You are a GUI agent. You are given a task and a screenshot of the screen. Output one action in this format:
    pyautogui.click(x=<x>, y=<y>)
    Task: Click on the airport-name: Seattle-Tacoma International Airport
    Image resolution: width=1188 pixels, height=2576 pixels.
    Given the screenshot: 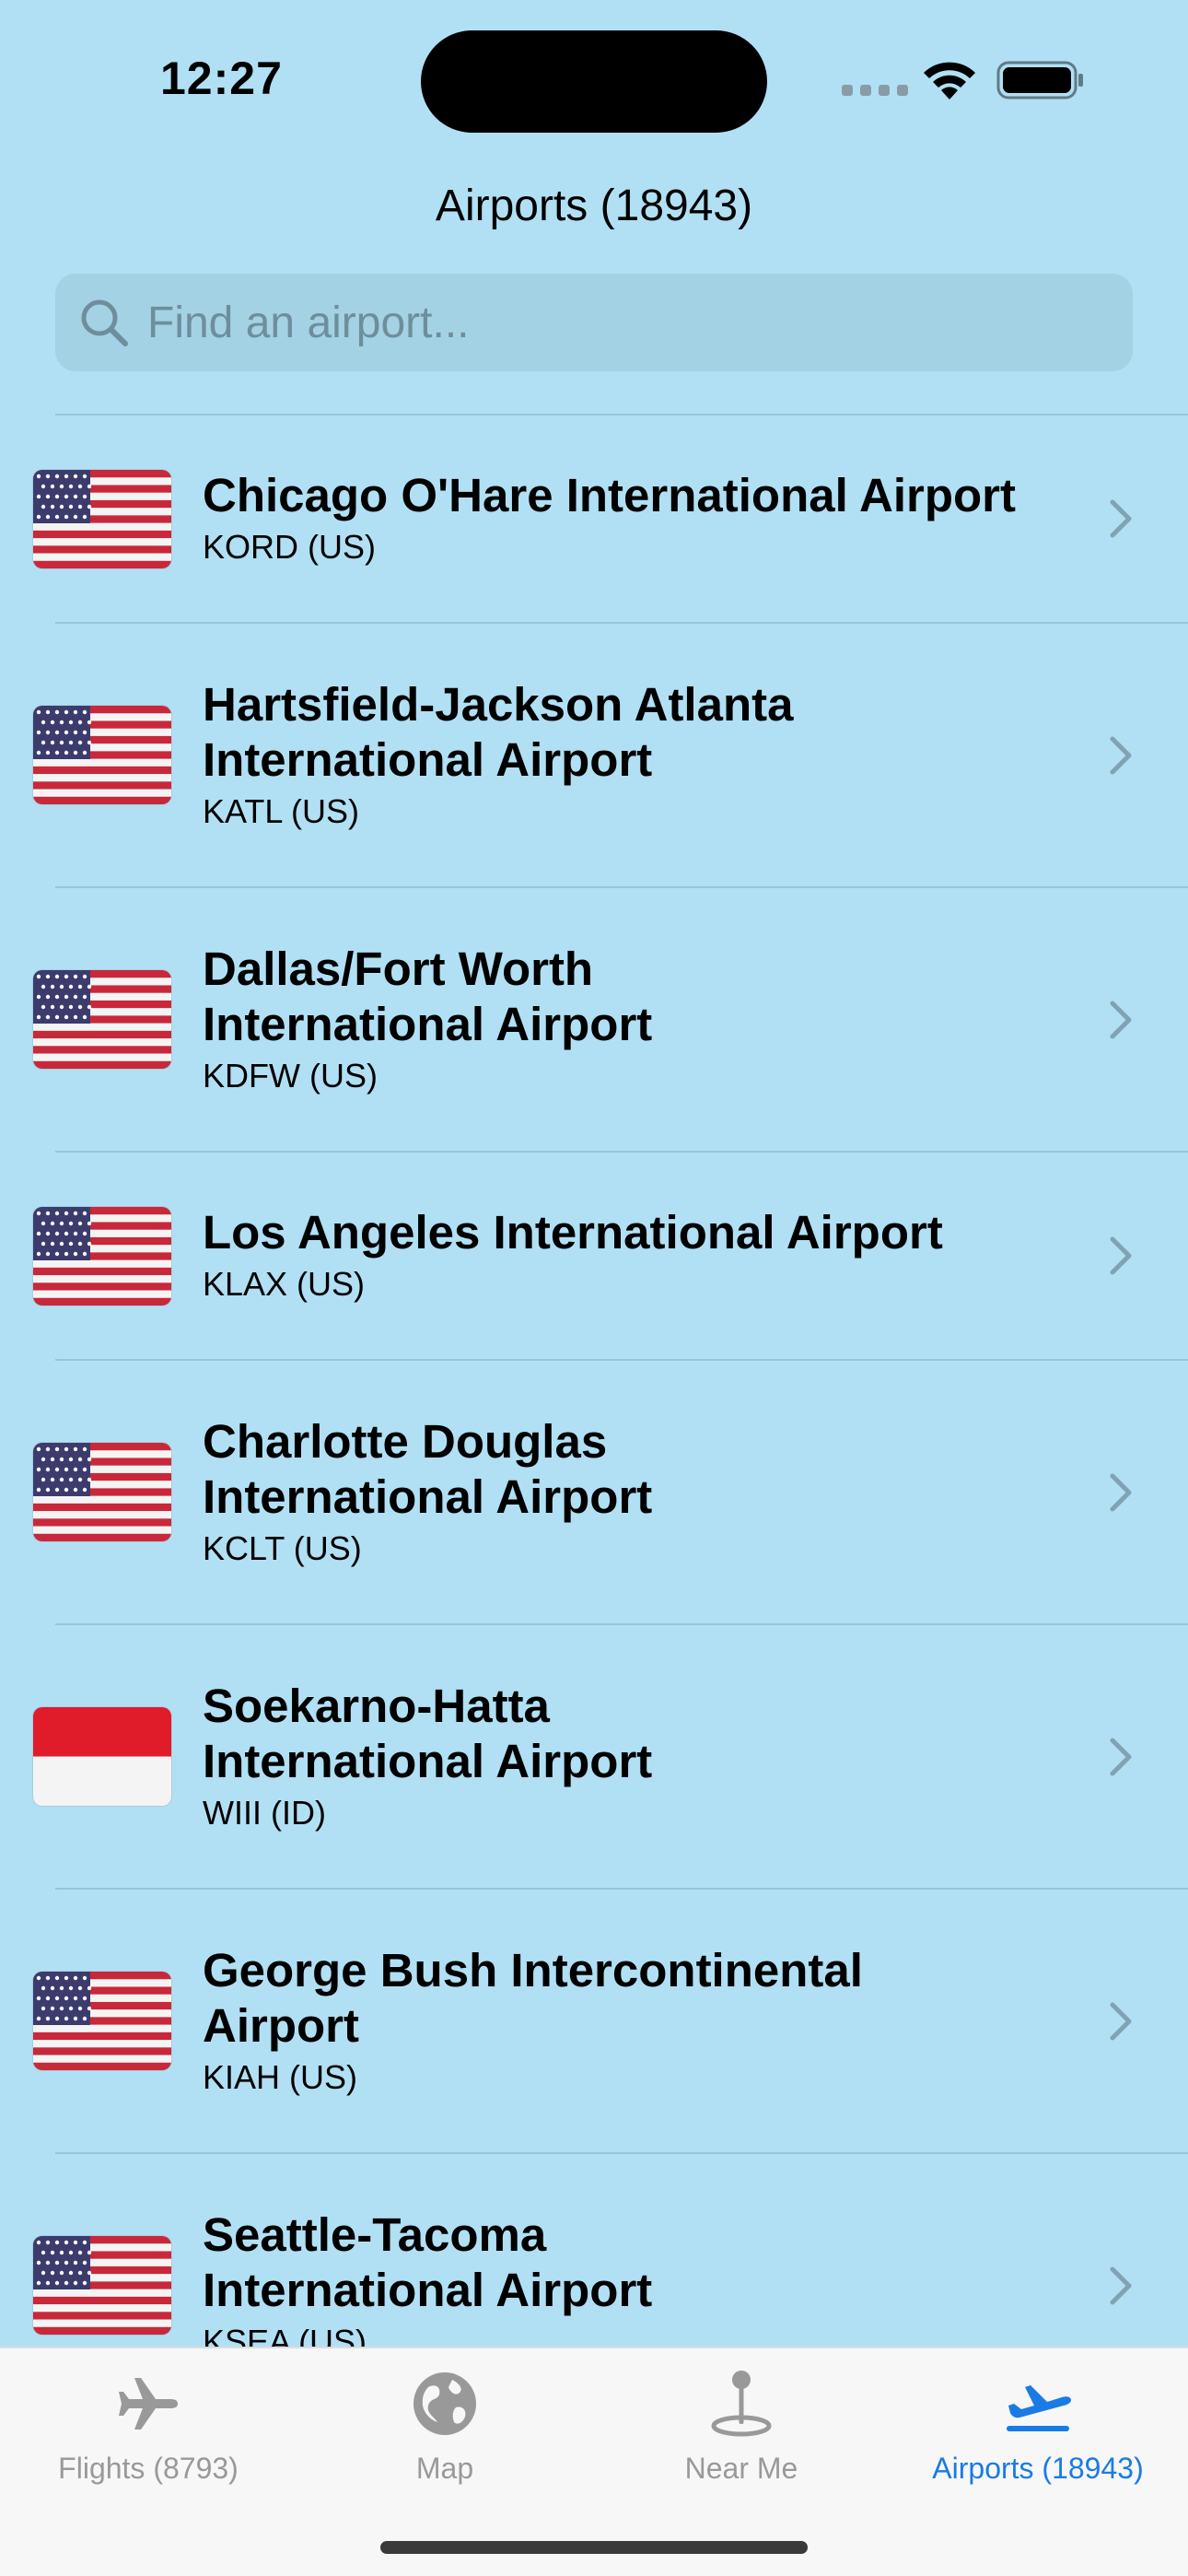 What is the action you would take?
    pyautogui.click(x=428, y=2261)
    